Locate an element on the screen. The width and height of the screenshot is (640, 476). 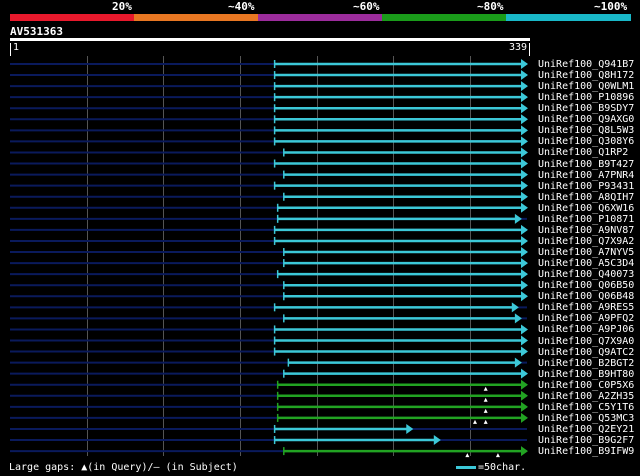
hit-row: UniRef100_A9NV87 is located at coordinates (320, 230).